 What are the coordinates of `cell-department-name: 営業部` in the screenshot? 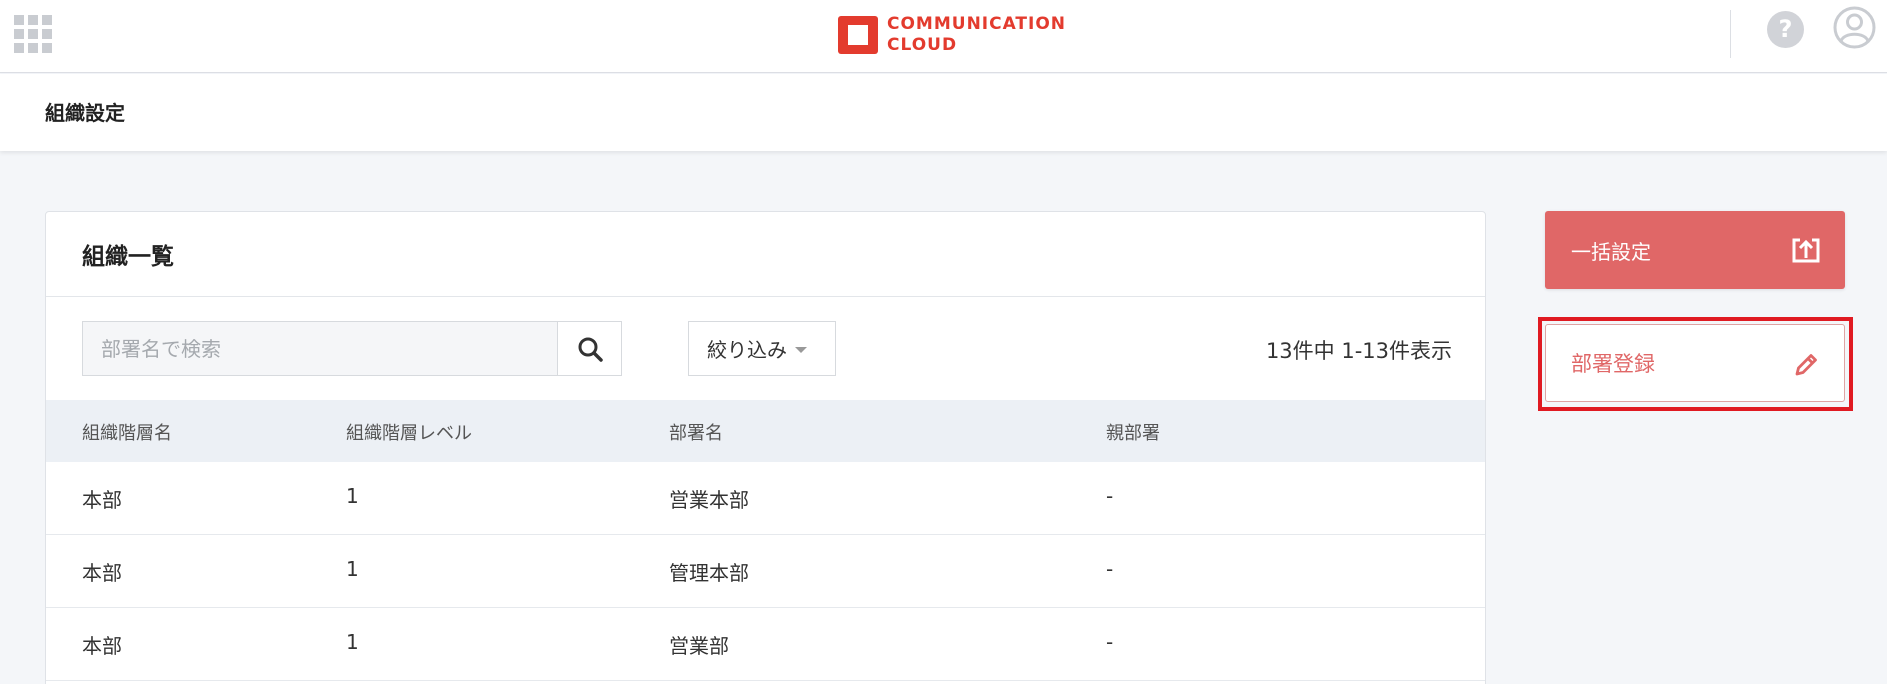 It's located at (699, 644).